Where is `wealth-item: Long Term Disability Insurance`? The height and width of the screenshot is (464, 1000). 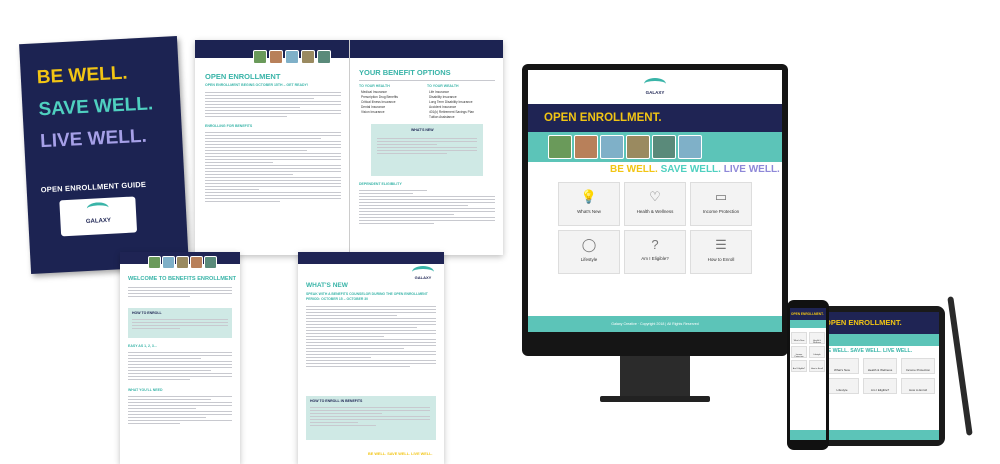 wealth-item: Long Term Disability Insurance is located at coordinates (451, 102).